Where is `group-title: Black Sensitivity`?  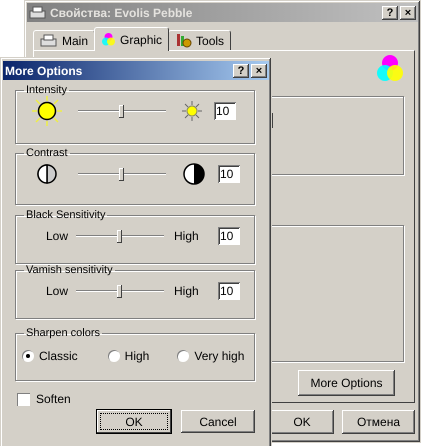
group-title: Black Sensitivity is located at coordinates (65, 215).